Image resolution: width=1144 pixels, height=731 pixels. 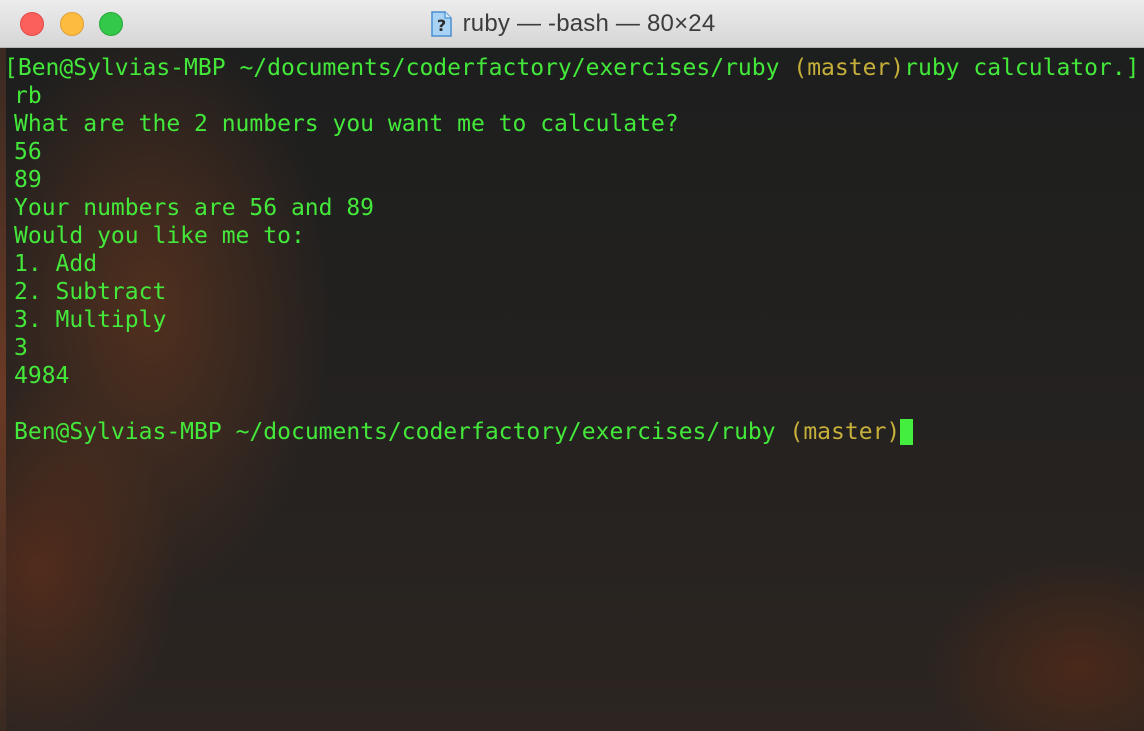 What do you see at coordinates (28, 180) in the screenshot?
I see `output-line: 89` at bounding box center [28, 180].